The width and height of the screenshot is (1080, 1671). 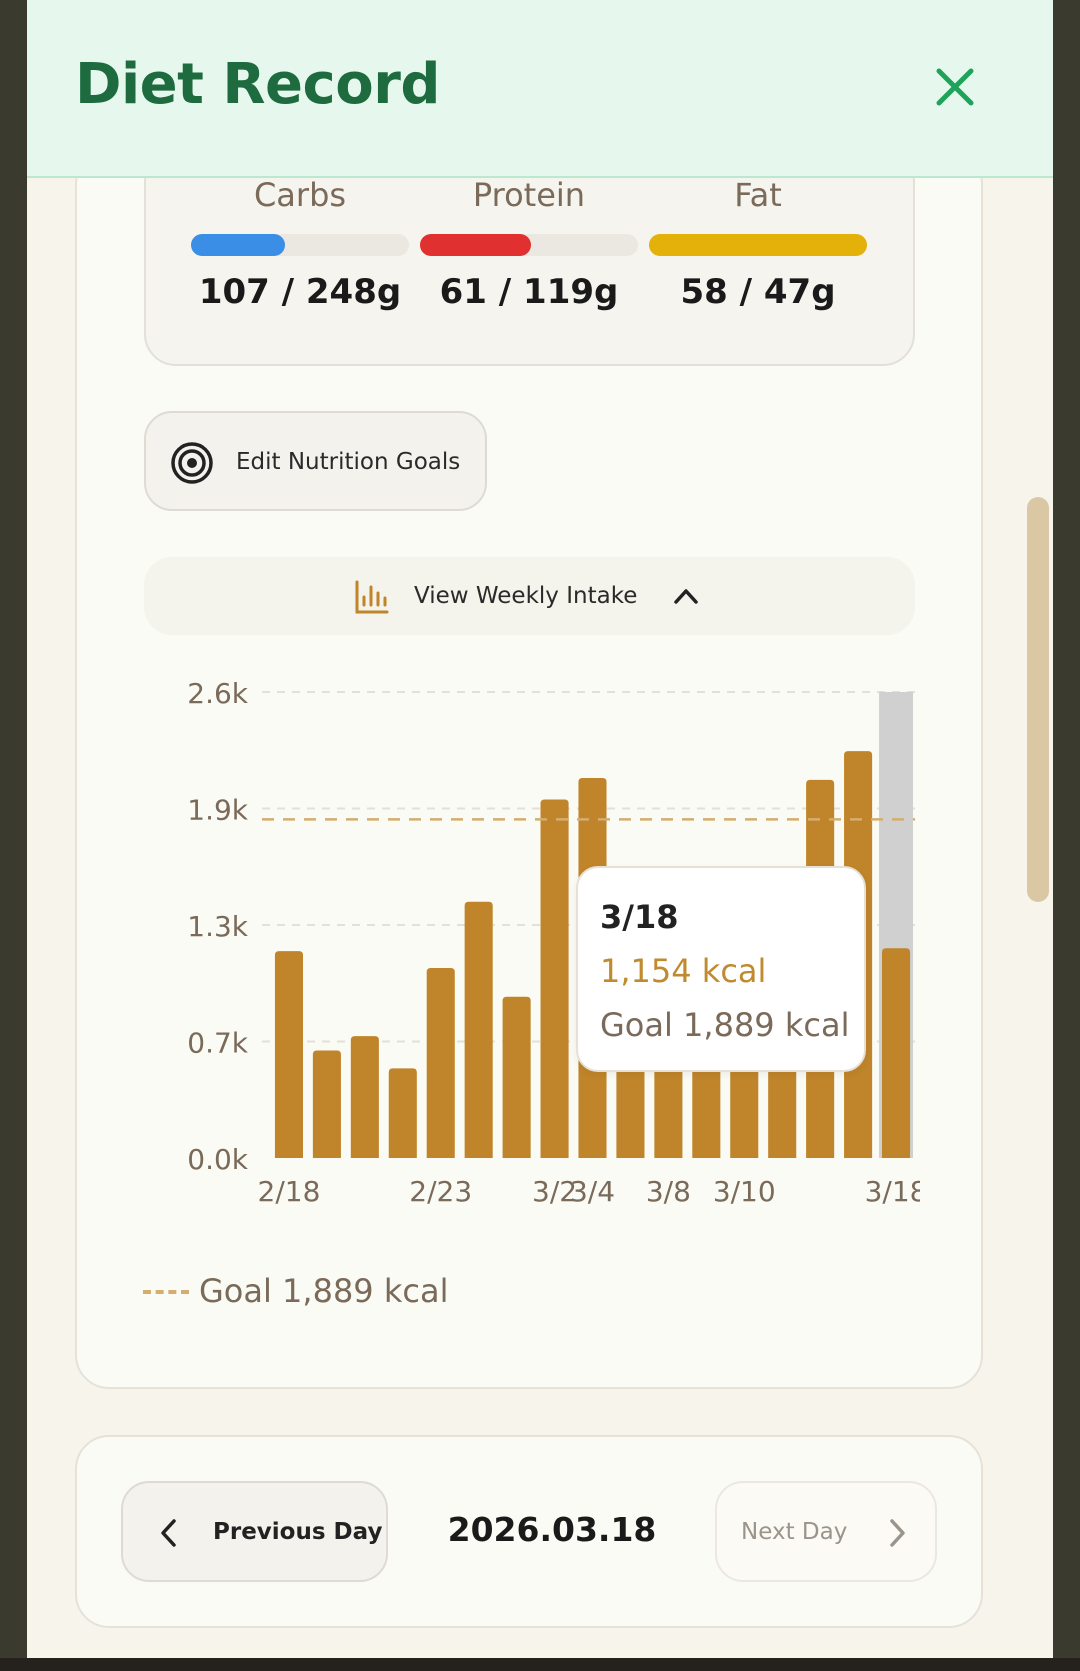 I want to click on chart-tooltip: 3/18 1,154 kcal Goal 1,889 kcal, so click(x=721, y=969).